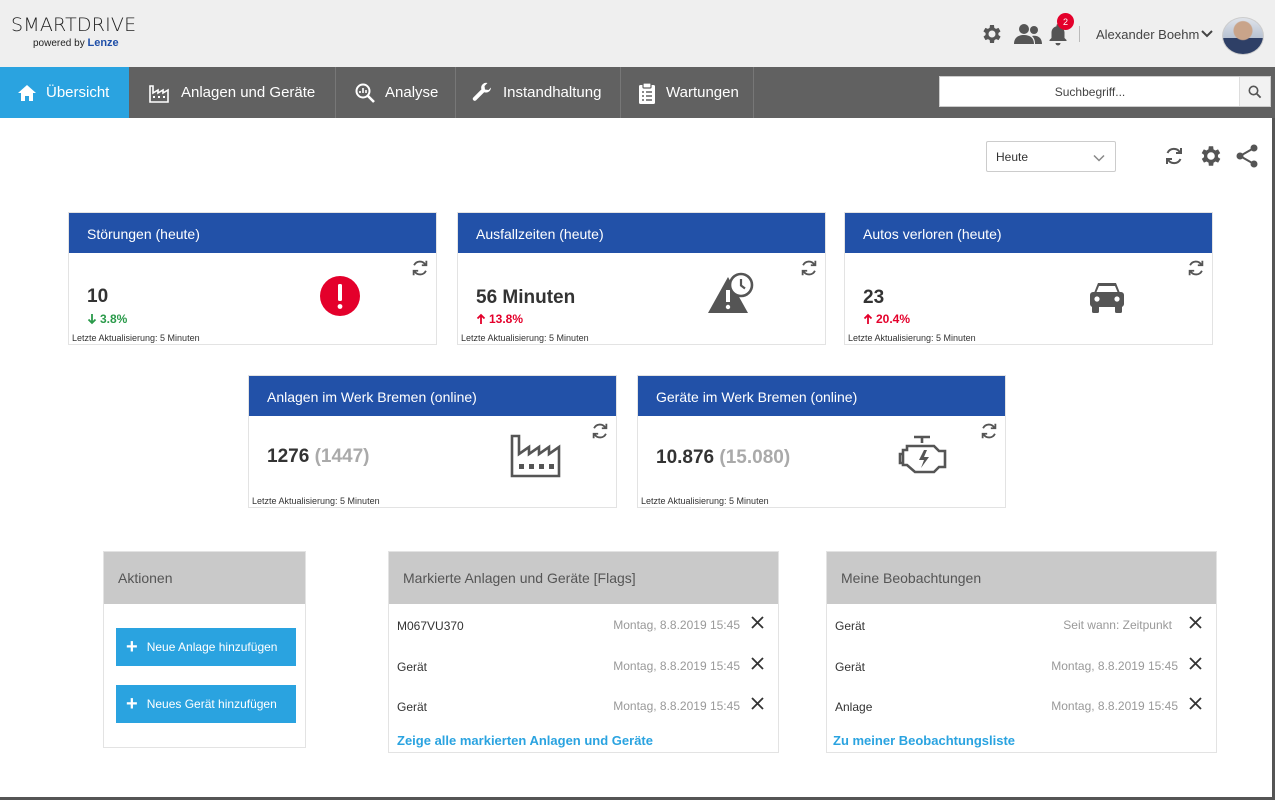  I want to click on avatar, so click(1243, 36).